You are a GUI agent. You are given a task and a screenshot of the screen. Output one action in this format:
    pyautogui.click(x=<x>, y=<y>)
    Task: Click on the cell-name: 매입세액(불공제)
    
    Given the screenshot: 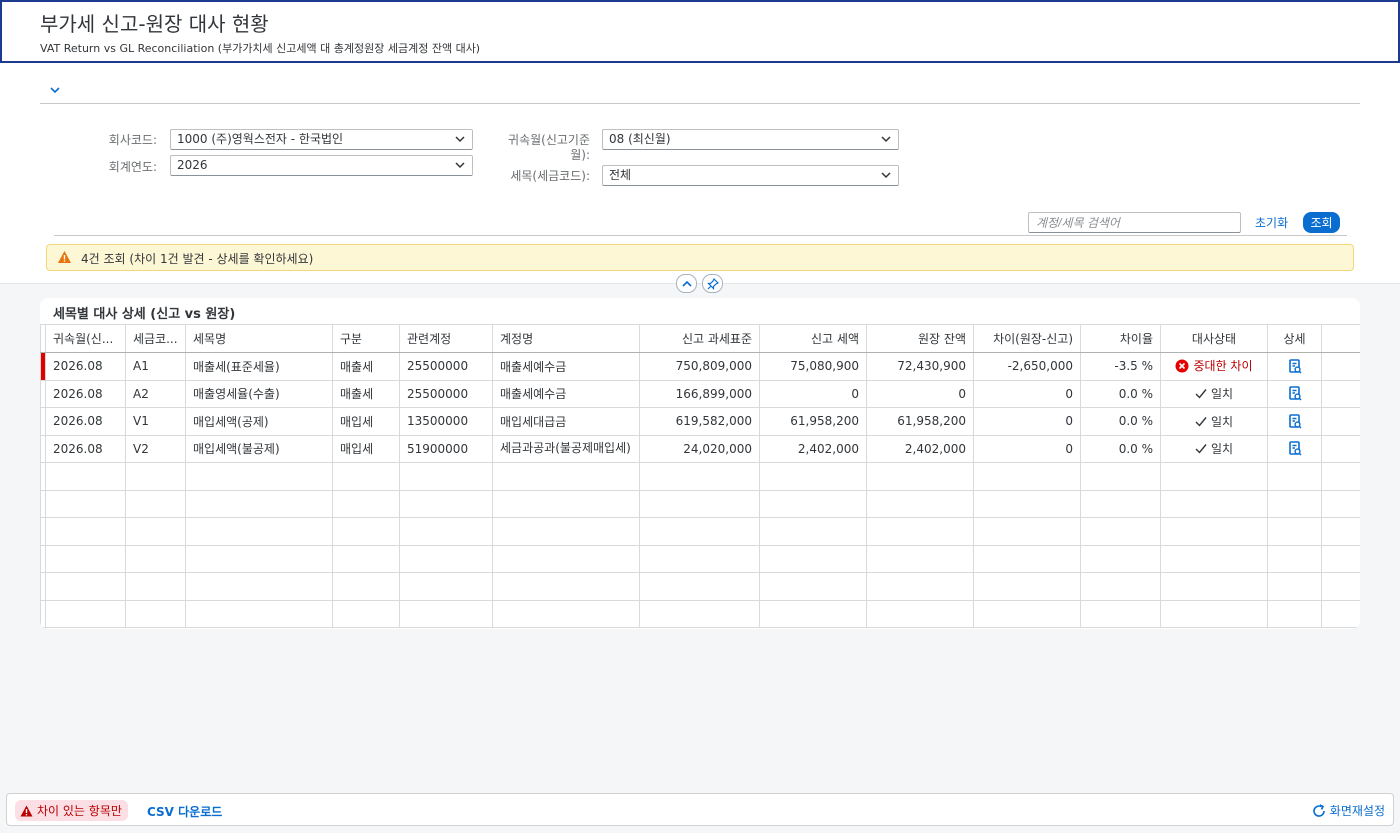 What is the action you would take?
    pyautogui.click(x=259, y=448)
    